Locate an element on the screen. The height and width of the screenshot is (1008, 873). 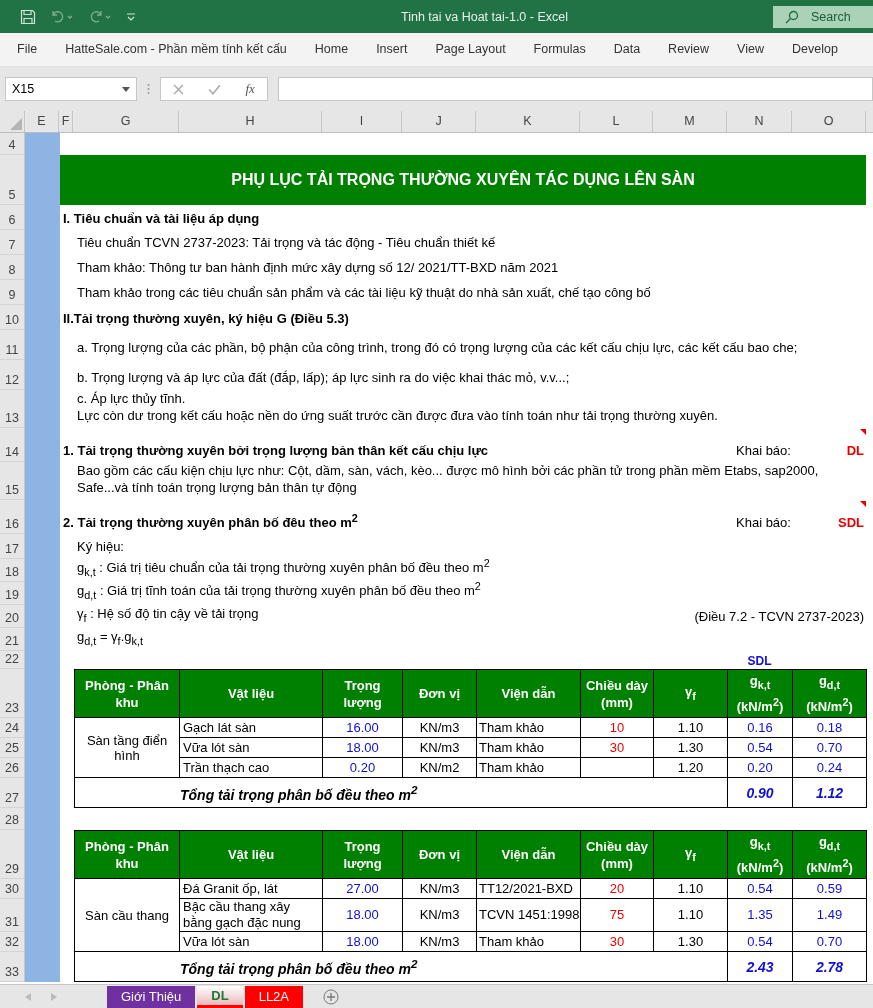
row-number: 11 is located at coordinates (12, 345).